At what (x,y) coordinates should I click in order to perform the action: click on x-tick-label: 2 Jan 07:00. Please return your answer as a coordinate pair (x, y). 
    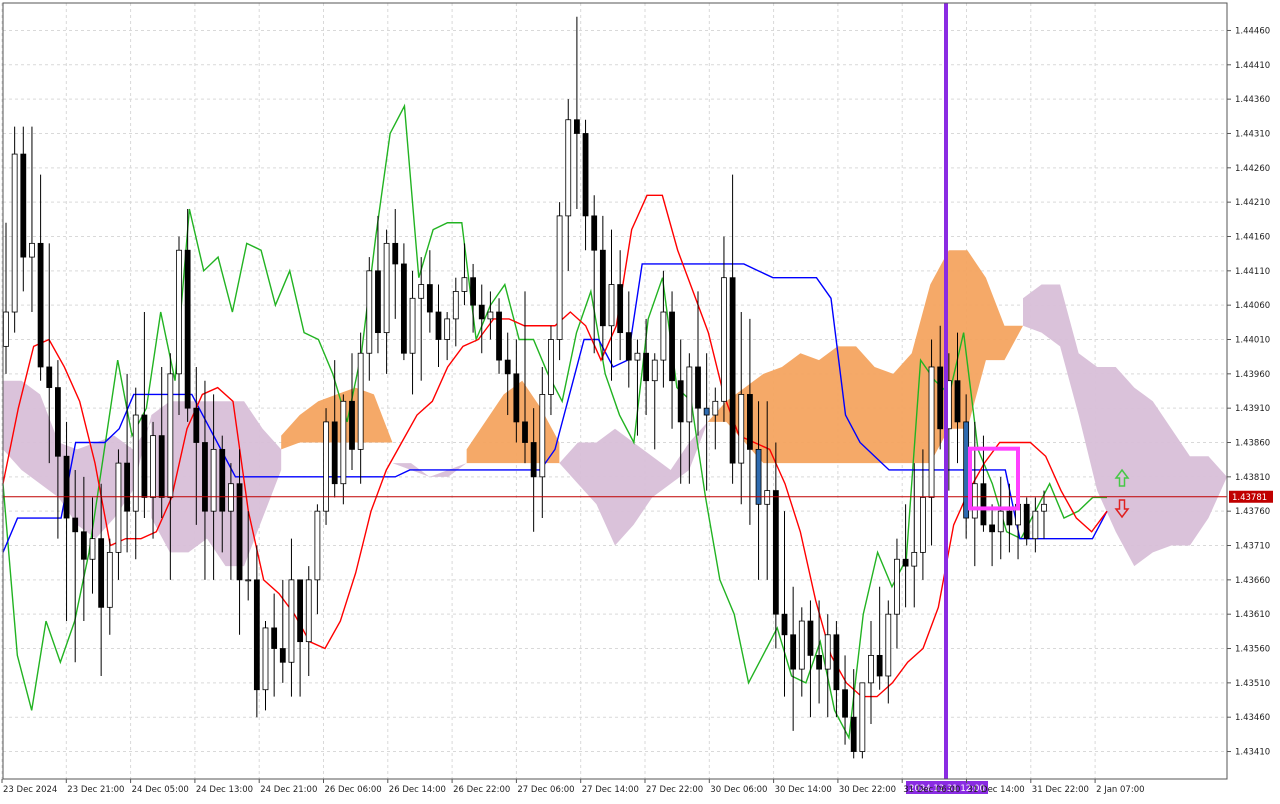
    Looking at the image, I should click on (1120, 790).